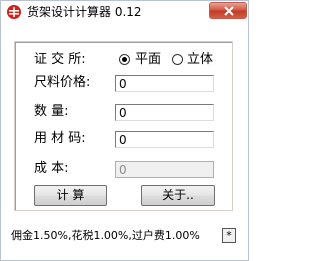  I want to click on size-price-input, so click(164, 83).